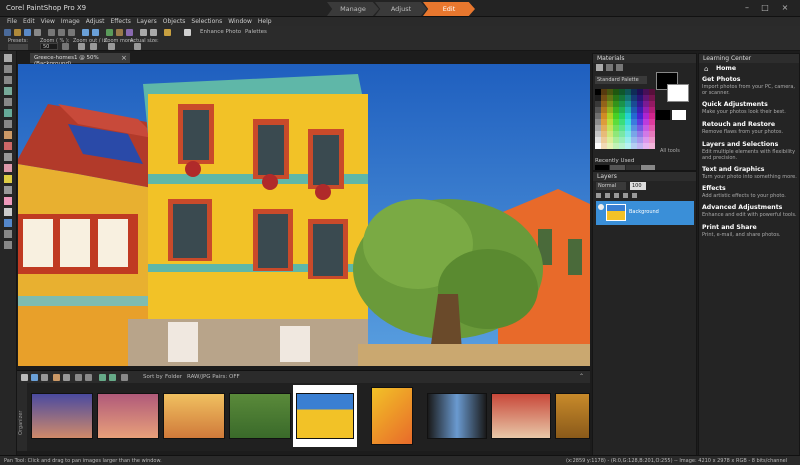 The width and height of the screenshot is (800, 465). What do you see at coordinates (24, 377) in the screenshot?
I see `organizer-menu-icon` at bounding box center [24, 377].